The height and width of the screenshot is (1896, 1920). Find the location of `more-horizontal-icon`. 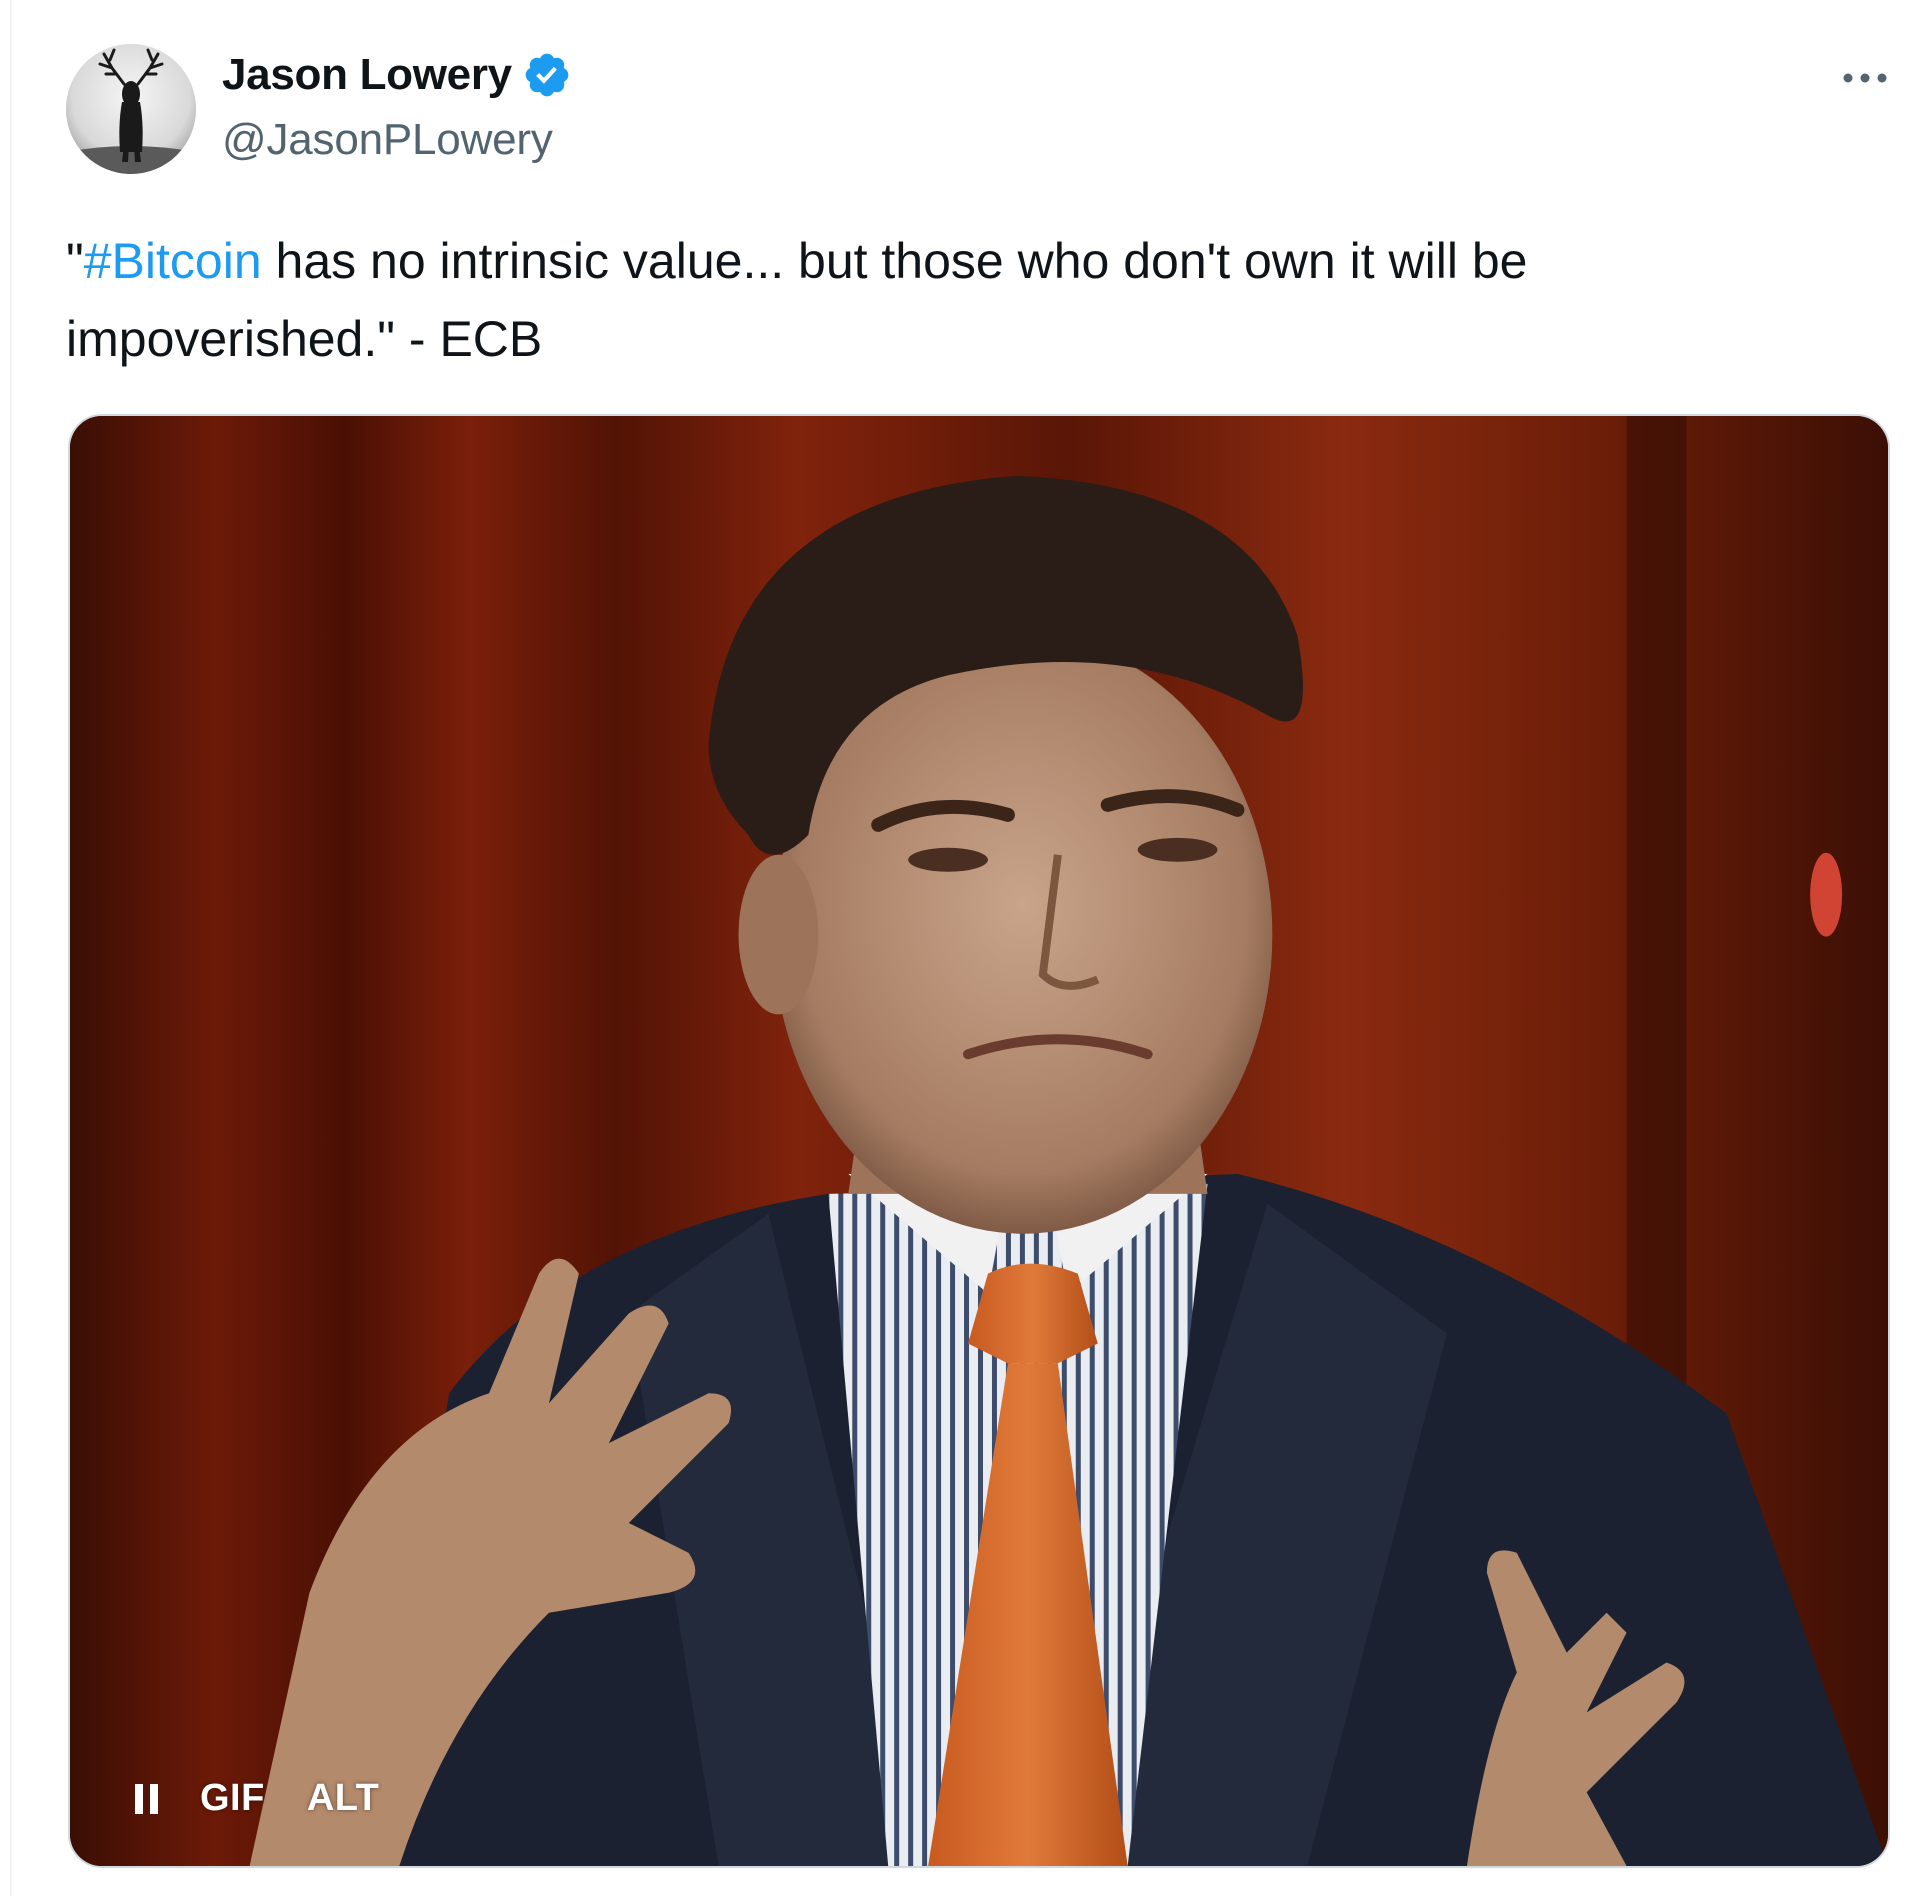

more-horizontal-icon is located at coordinates (1865, 78).